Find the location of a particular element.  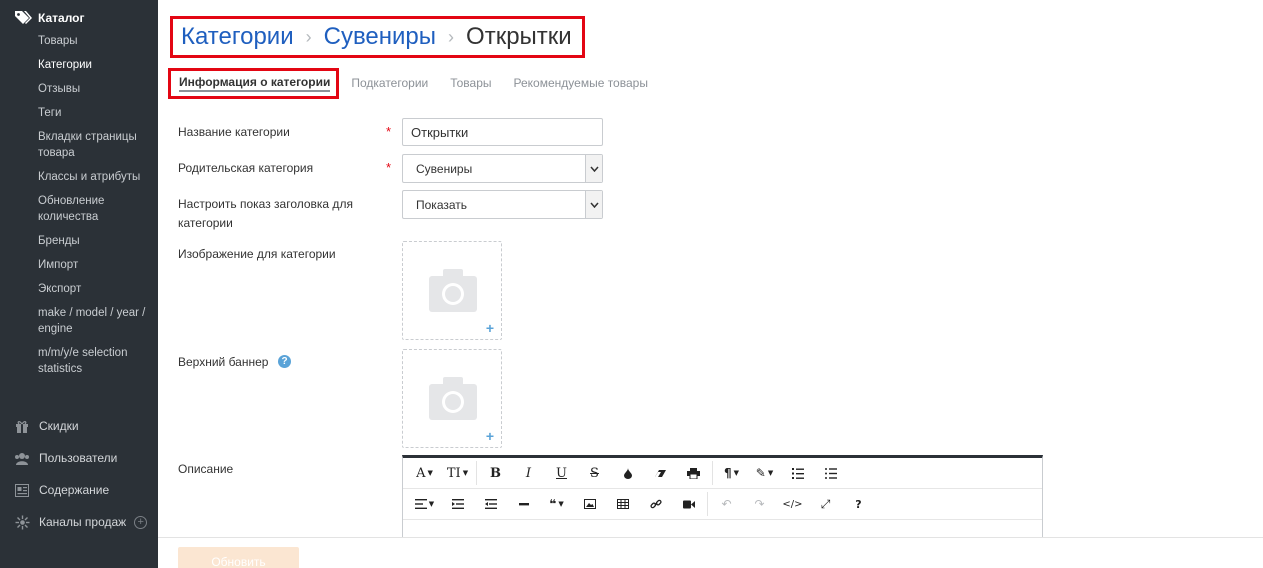

sidebar-item-label: Скидки is located at coordinates (59, 426).